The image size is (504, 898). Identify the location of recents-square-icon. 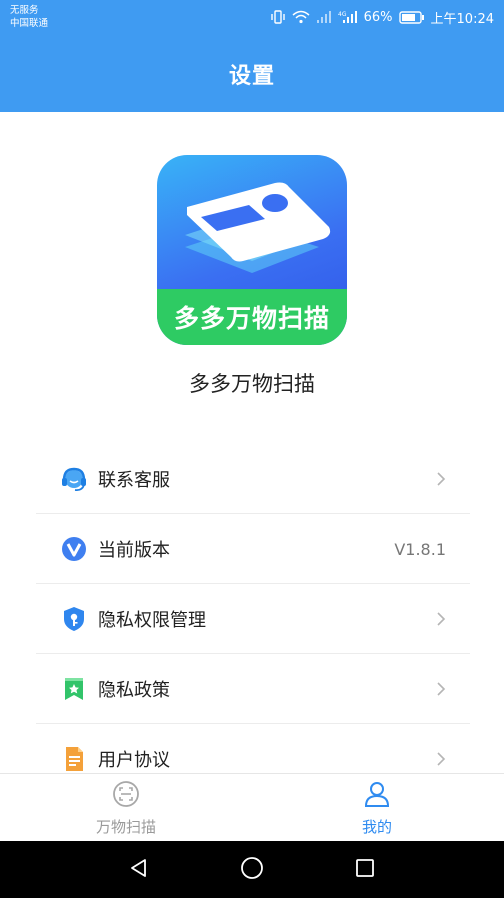
(365, 870).